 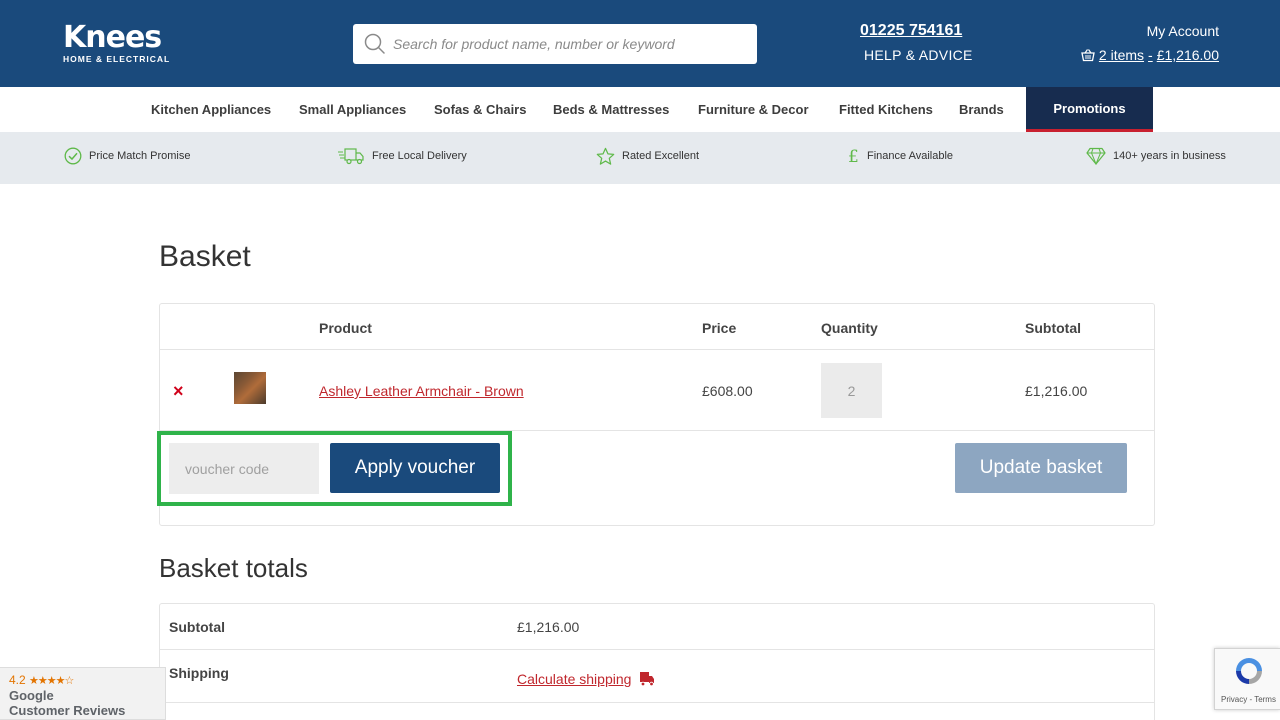 What do you see at coordinates (1041, 468) in the screenshot?
I see `update-basket-button: Update basket` at bounding box center [1041, 468].